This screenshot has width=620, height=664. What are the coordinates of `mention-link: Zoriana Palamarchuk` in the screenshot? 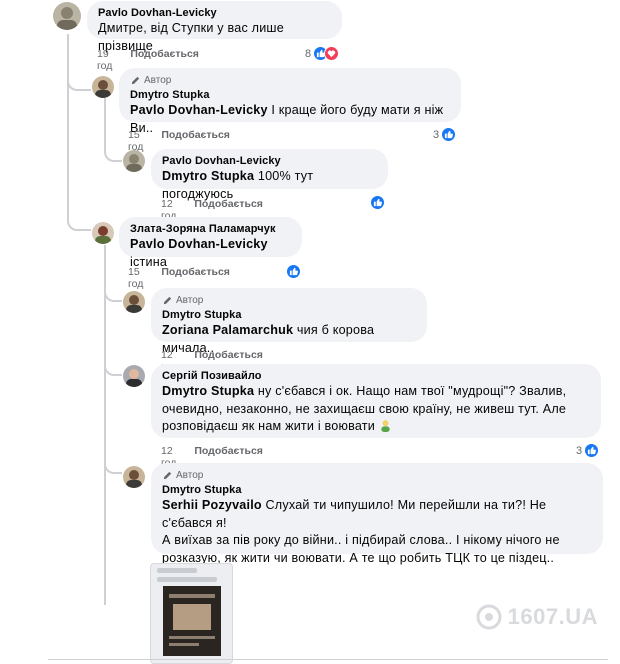 It's located at (227, 330).